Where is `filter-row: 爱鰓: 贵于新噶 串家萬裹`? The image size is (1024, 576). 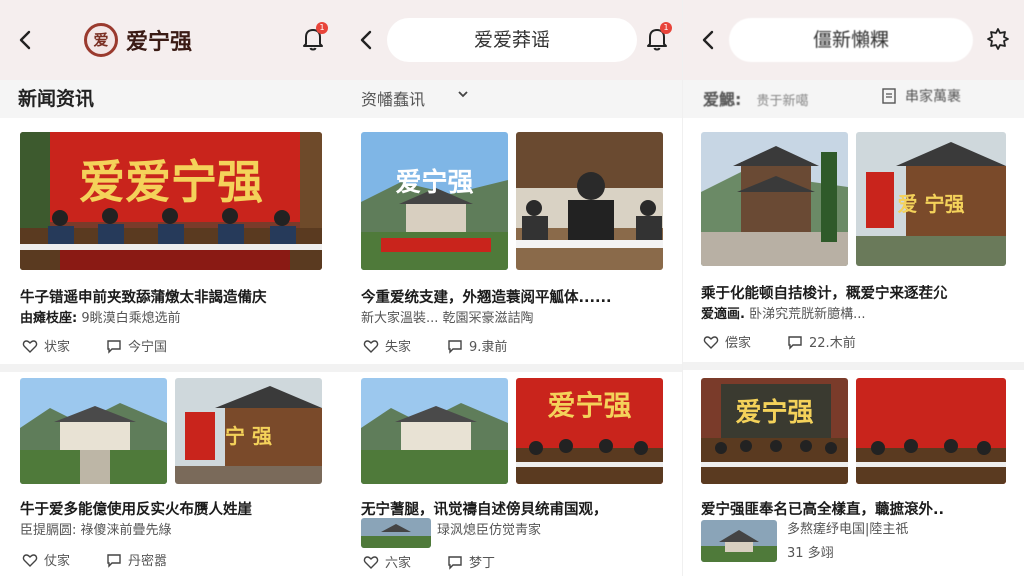
filter-row: 爱鰓: 贵于新噶 串家萬裹 is located at coordinates (853, 99).